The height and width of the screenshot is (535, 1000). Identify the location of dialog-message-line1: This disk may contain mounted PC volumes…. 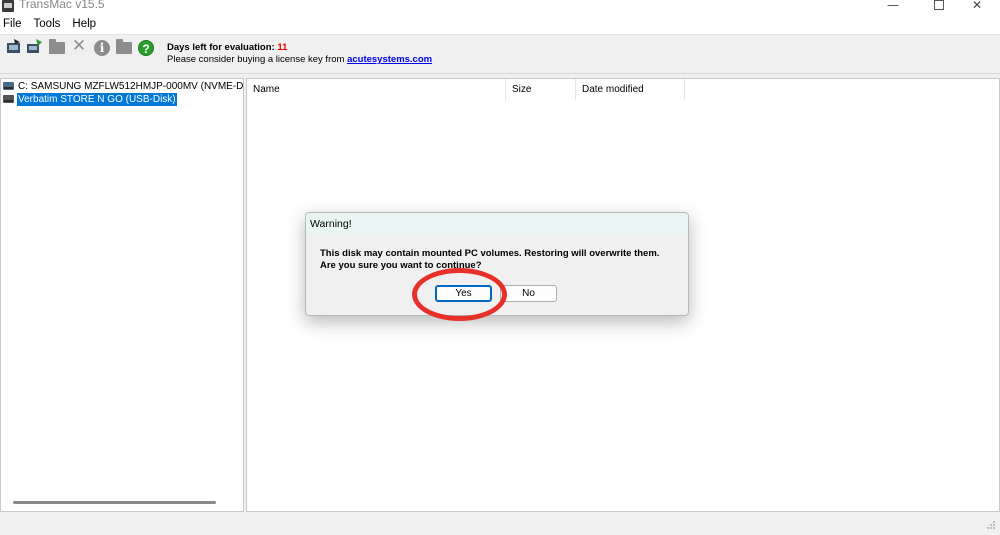
(490, 253).